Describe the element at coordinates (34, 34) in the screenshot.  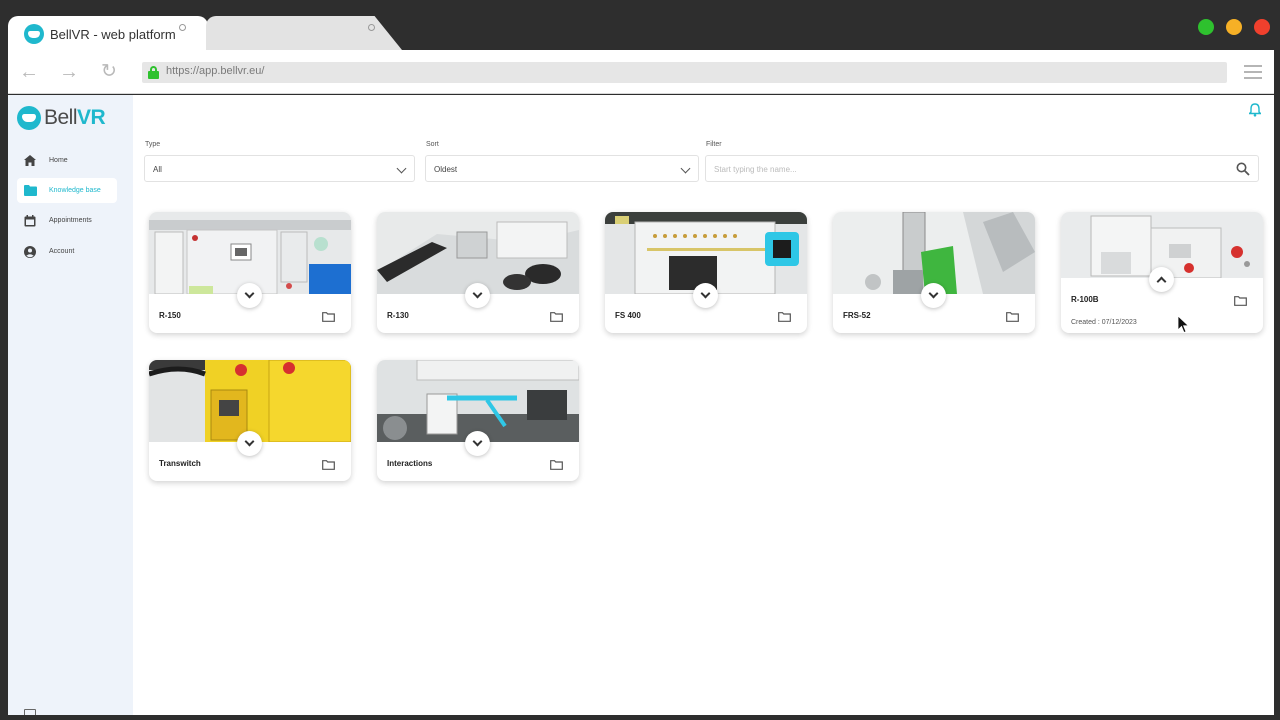
I see `bellvr-favicon-icon` at that location.